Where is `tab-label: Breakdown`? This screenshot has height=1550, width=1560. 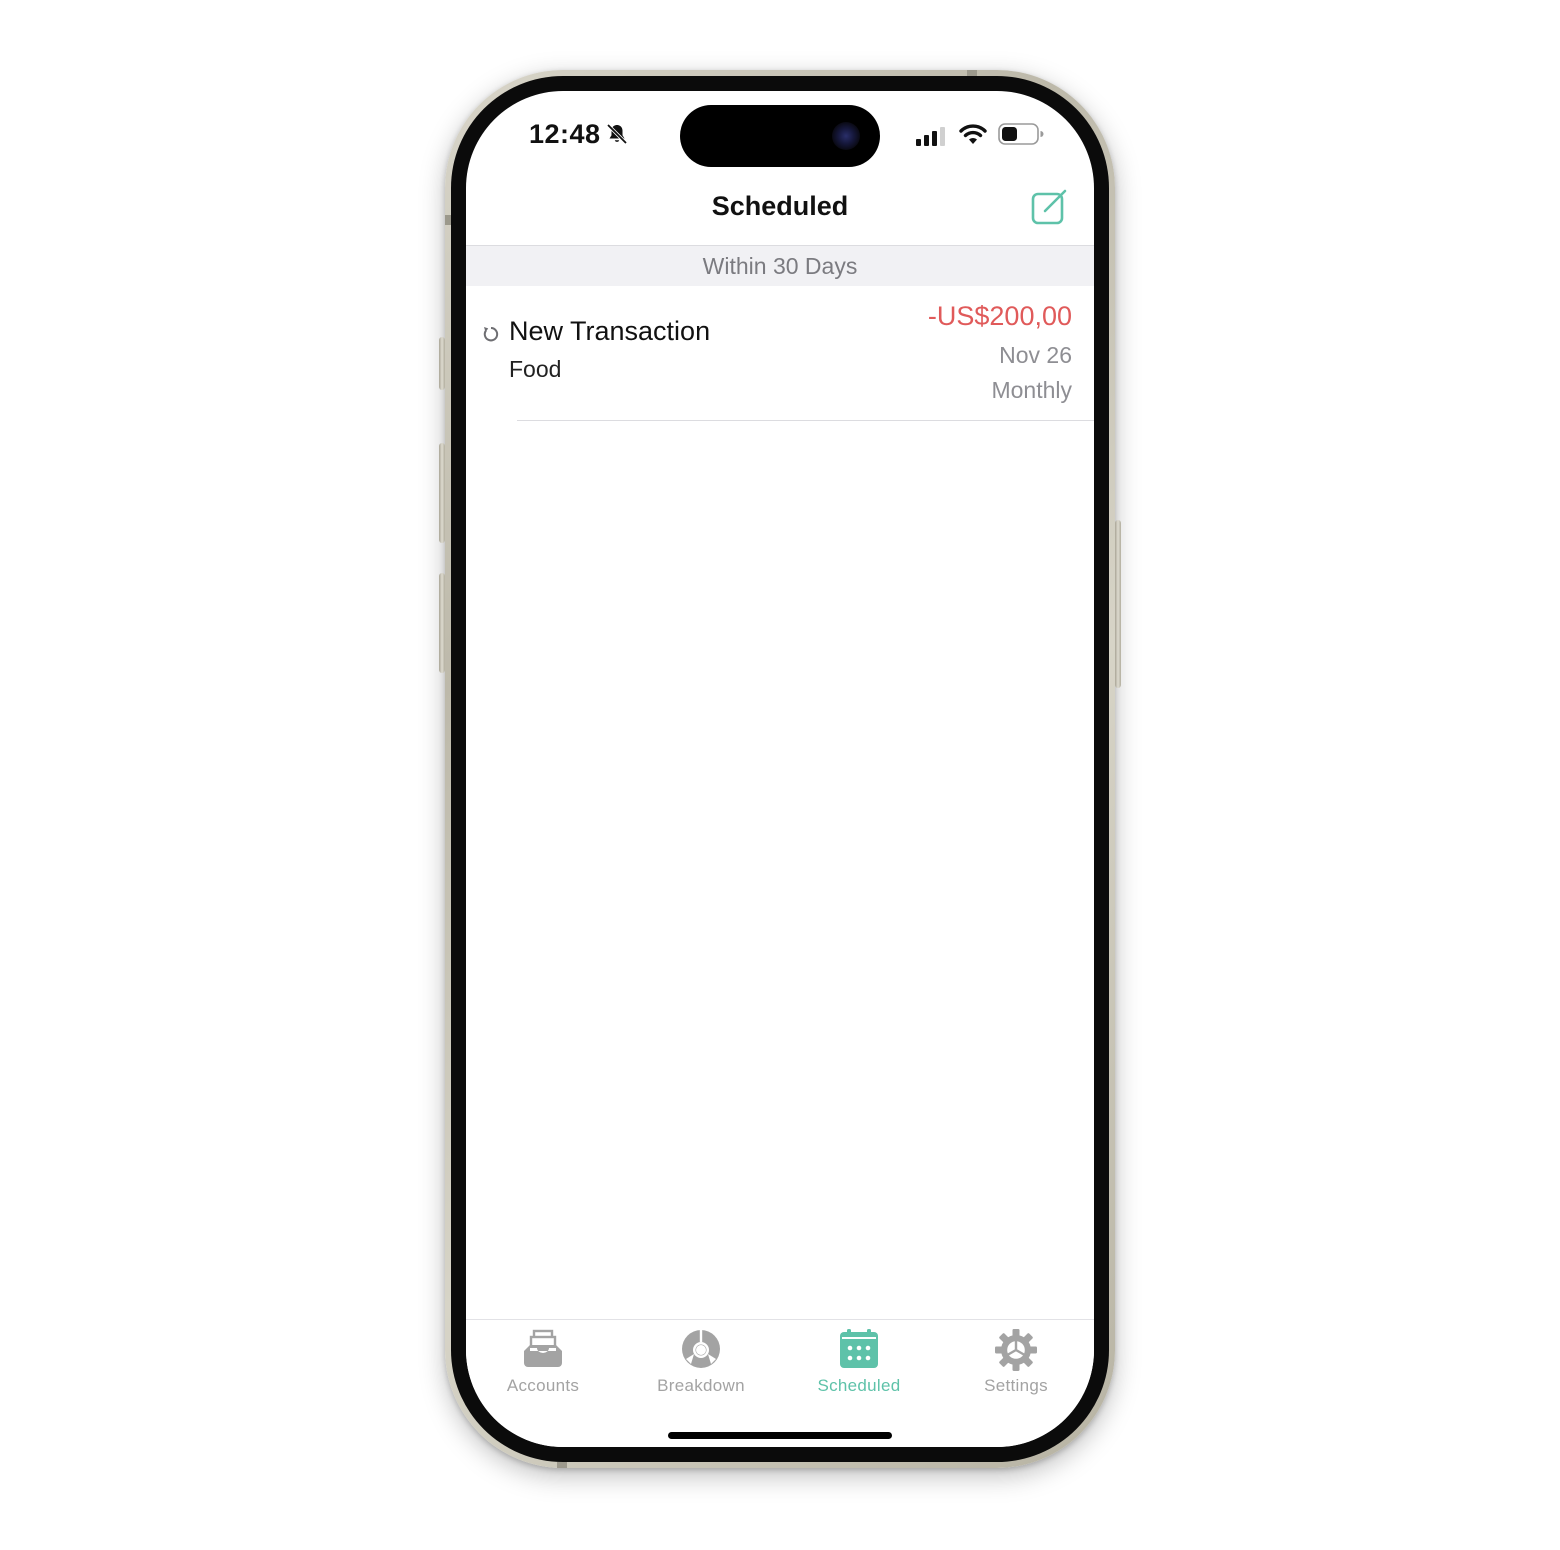
tab-label: Breakdown is located at coordinates (701, 1385).